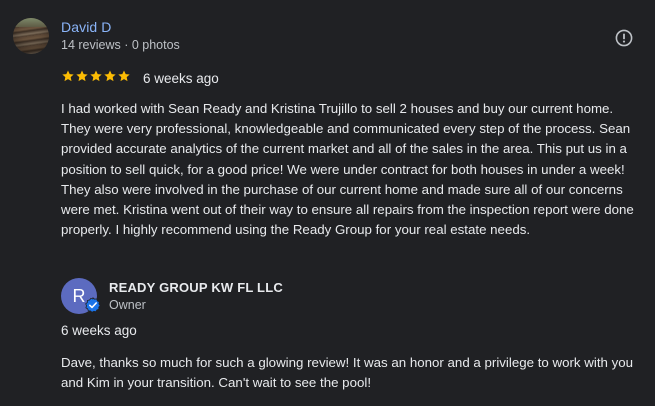  I want to click on reviewer-name: David D, so click(86, 27).